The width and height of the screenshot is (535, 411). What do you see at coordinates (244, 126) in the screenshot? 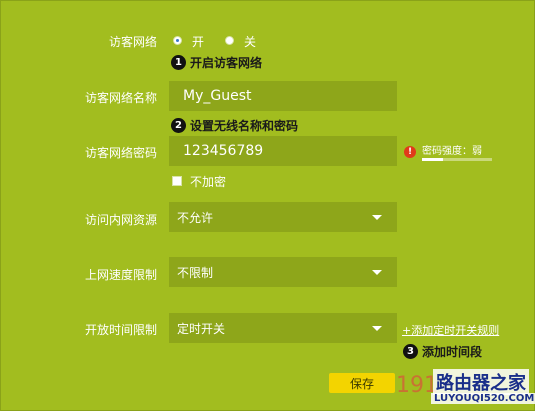
I see `step-2-text: 设置无线名称和密码` at bounding box center [244, 126].